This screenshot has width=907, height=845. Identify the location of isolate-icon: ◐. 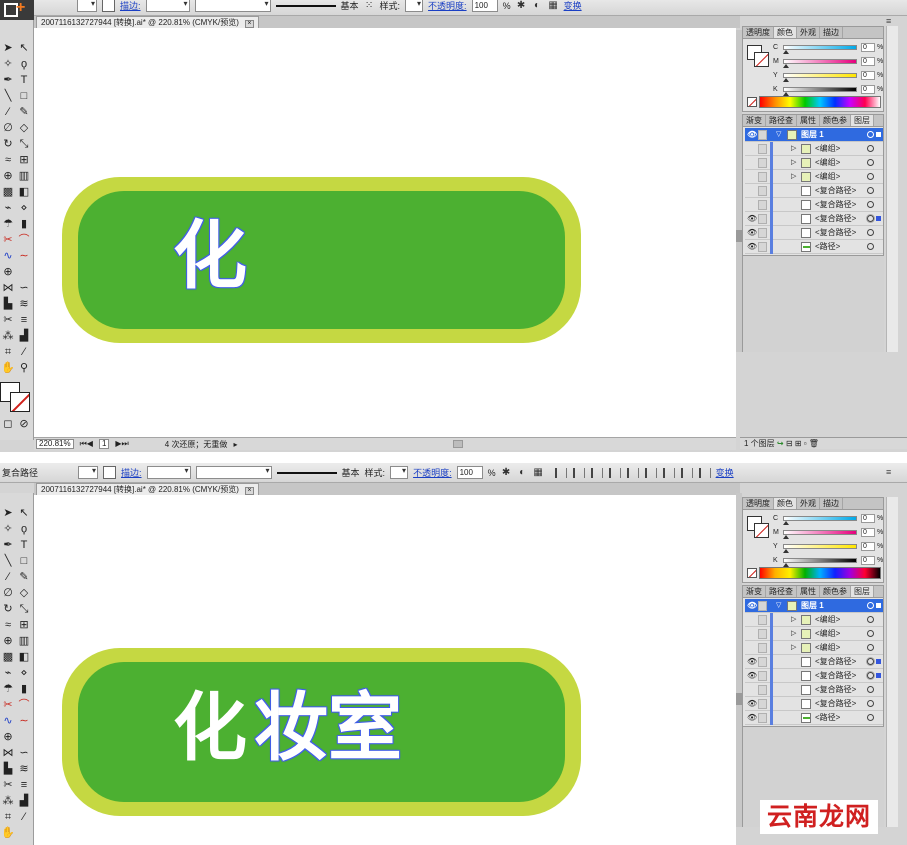
(537, 5).